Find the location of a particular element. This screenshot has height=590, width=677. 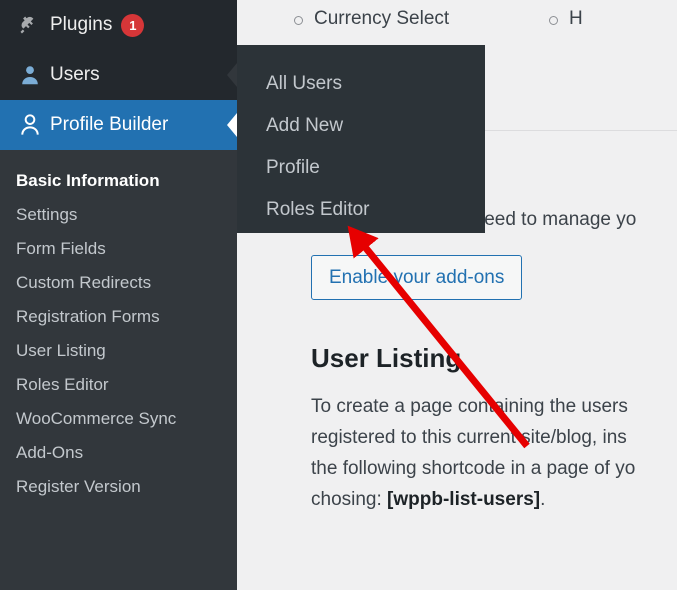

sidebar-item-plugins: Plugins 1 is located at coordinates (118, 25).